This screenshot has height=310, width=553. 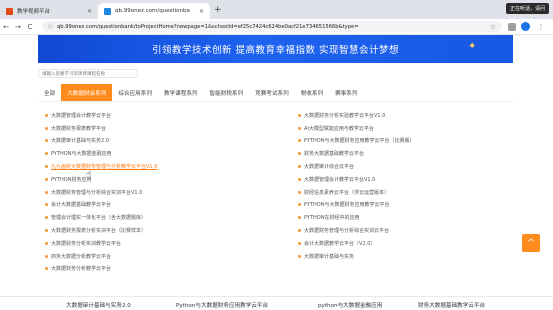 I want to click on course-search-input, so click(x=88, y=73).